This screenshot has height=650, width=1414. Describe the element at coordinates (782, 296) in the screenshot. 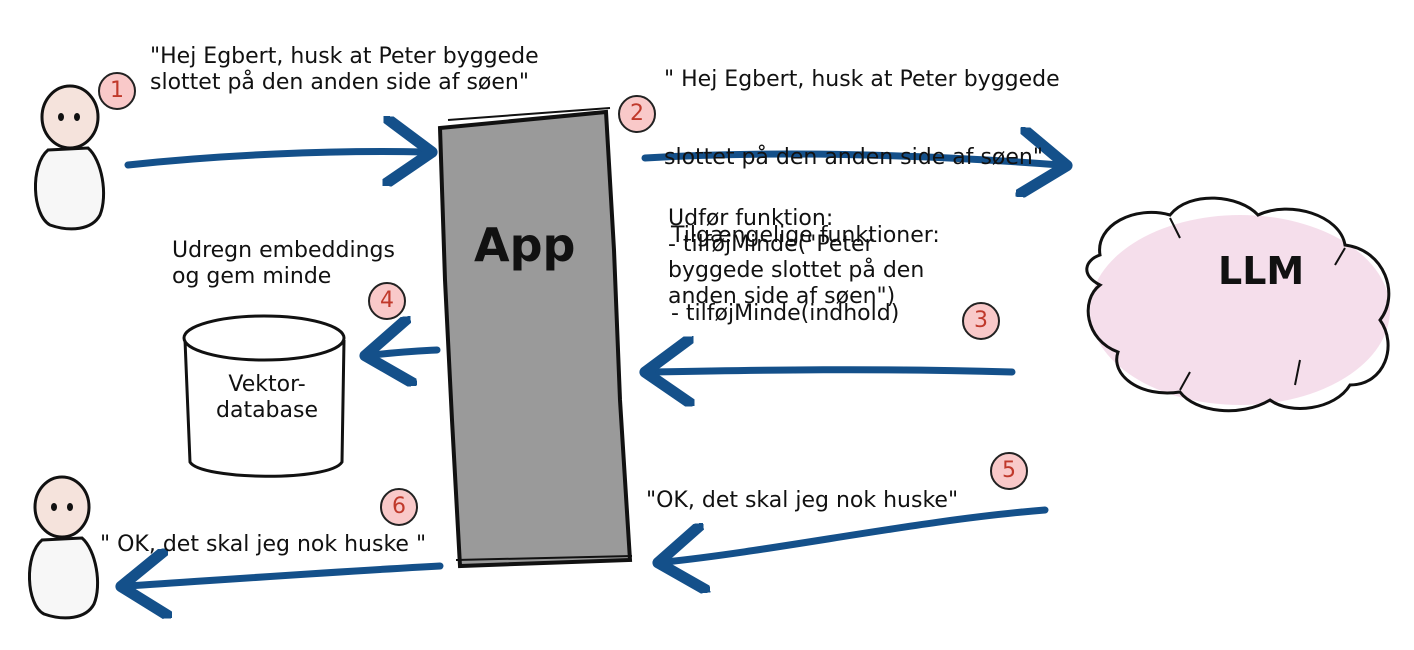

I see `step-3-line: anden side af søen")` at that location.